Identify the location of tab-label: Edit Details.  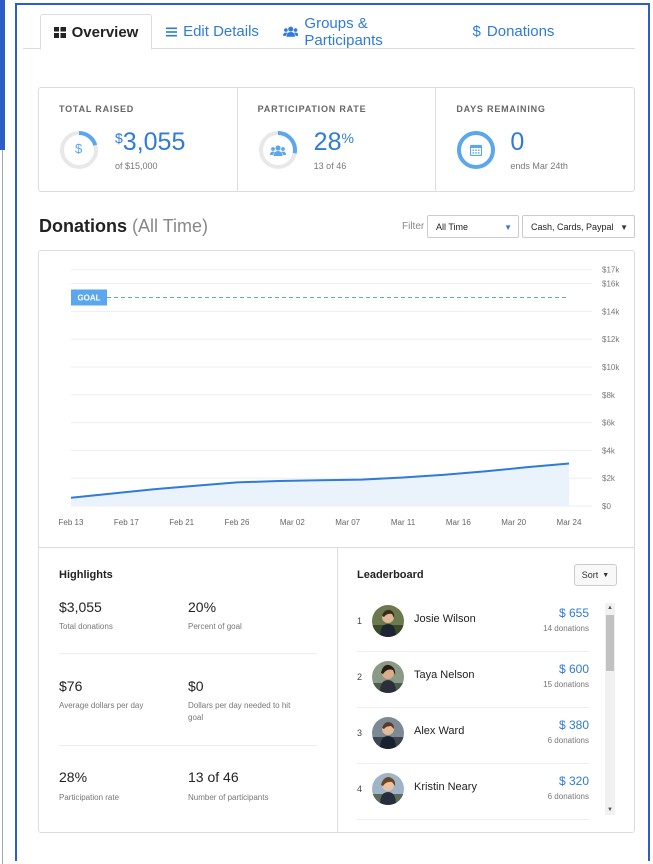
(221, 31).